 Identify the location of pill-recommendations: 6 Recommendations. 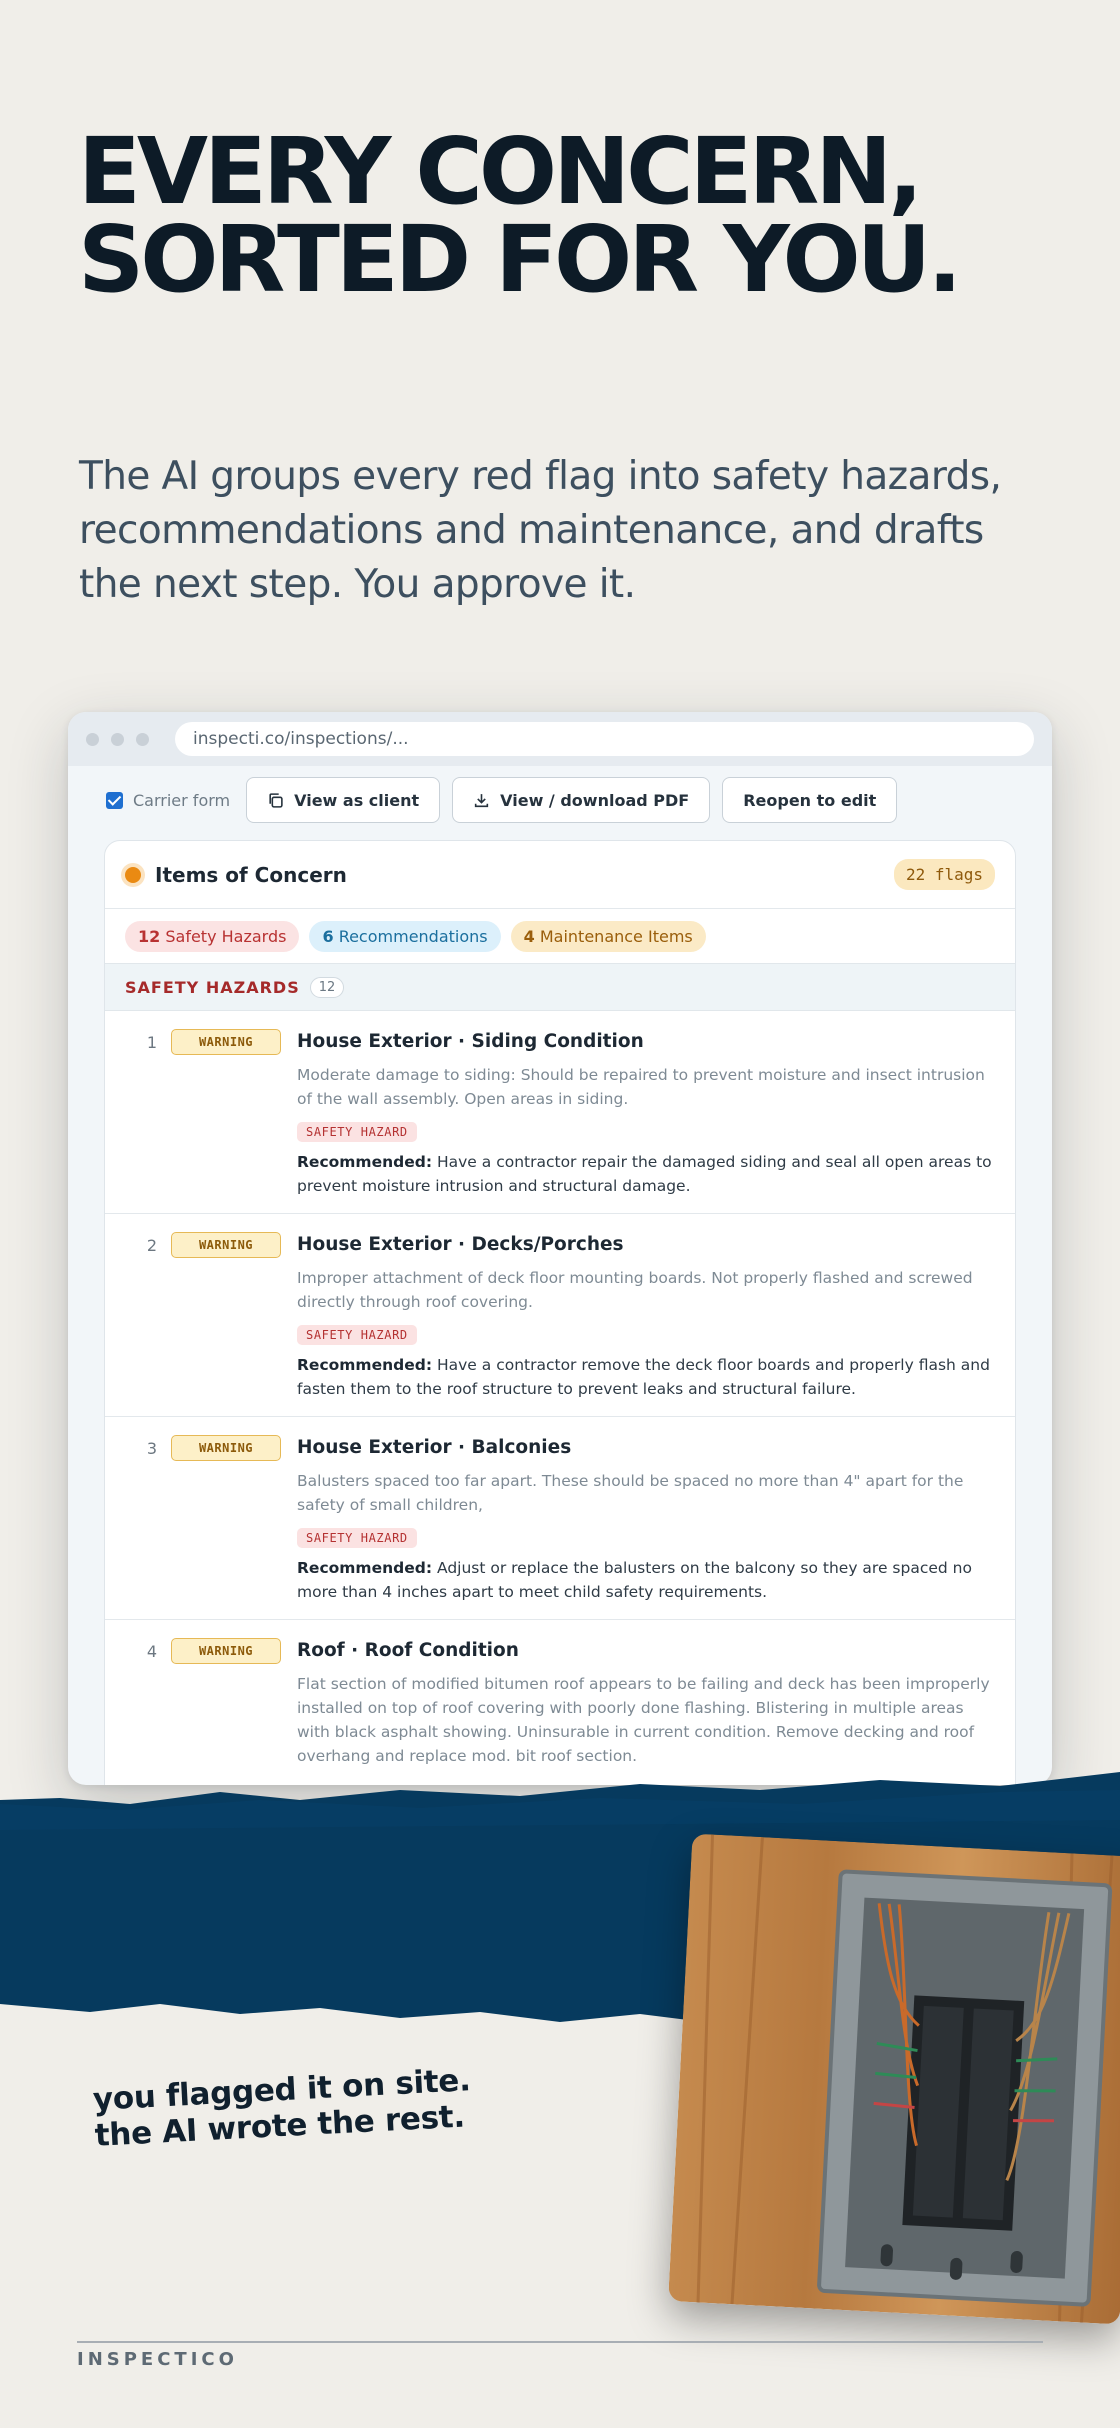
(405, 936).